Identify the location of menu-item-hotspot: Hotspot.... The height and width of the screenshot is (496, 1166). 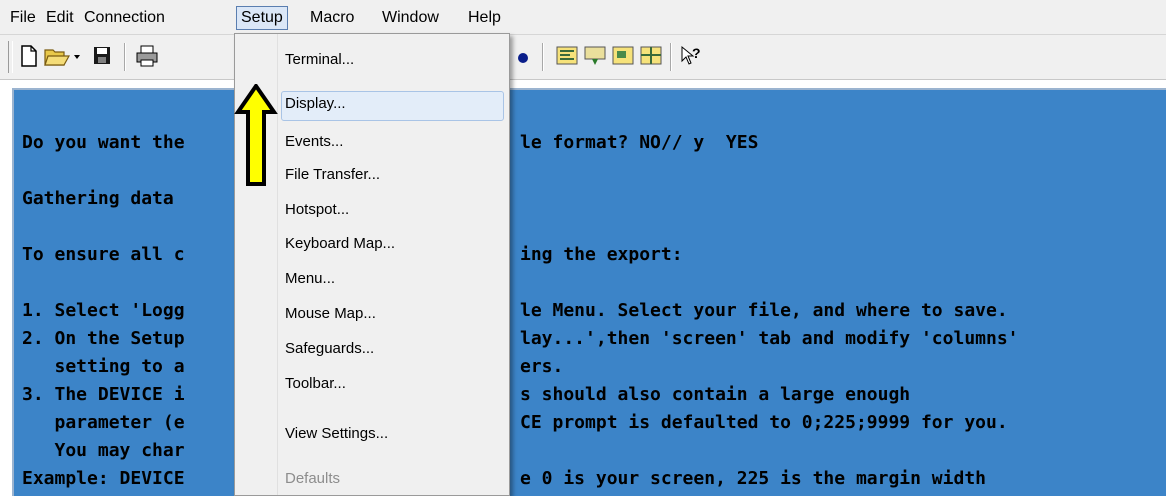
(317, 209).